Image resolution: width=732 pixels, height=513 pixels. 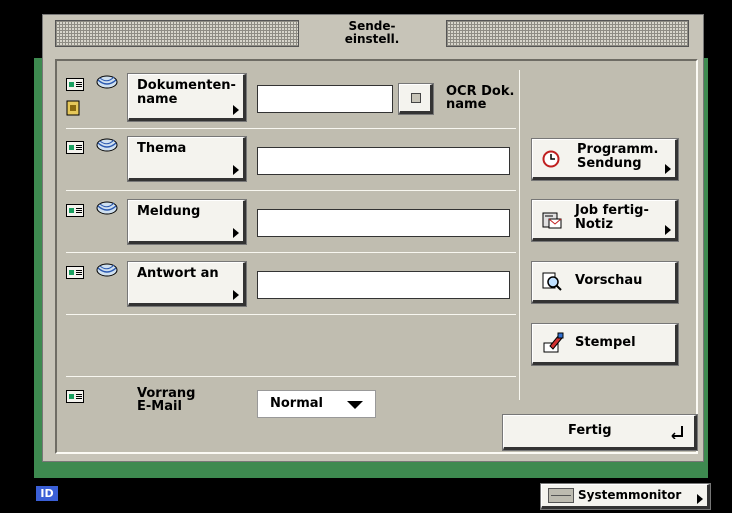 I want to click on id-badge: ID, so click(x=47, y=493).